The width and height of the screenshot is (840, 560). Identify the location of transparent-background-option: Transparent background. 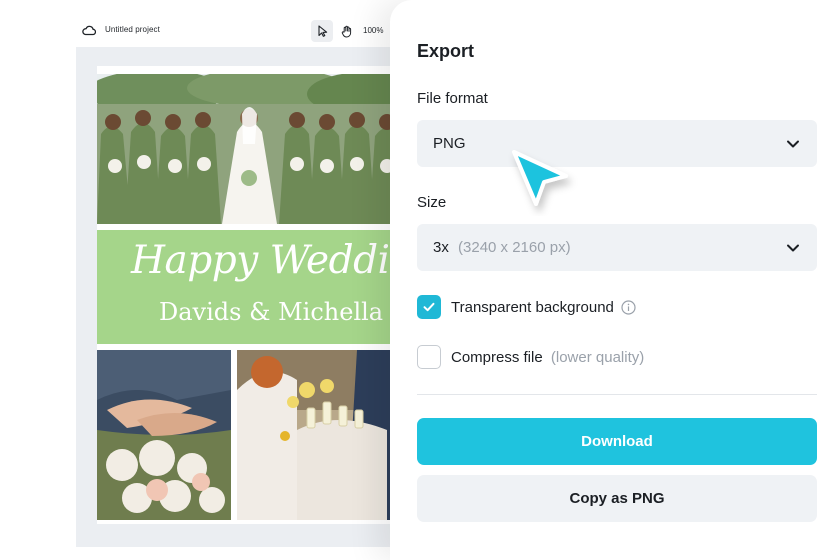
(526, 307).